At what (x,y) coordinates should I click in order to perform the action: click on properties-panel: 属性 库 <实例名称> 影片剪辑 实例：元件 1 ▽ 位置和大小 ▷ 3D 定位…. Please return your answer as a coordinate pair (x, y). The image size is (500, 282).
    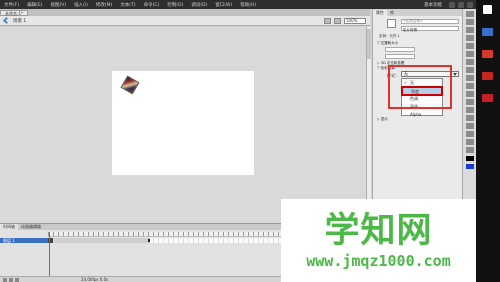
    Looking at the image, I should click on (417, 116).